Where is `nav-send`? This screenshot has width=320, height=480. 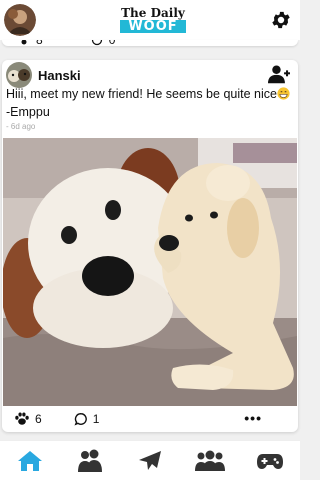 nav-send is located at coordinates (150, 461).